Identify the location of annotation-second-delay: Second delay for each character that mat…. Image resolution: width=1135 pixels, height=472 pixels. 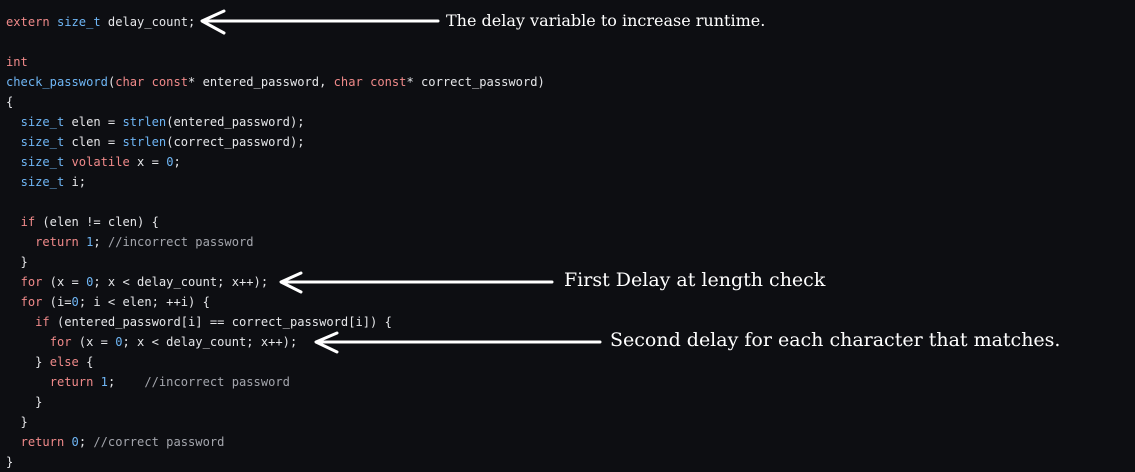
(835, 340).